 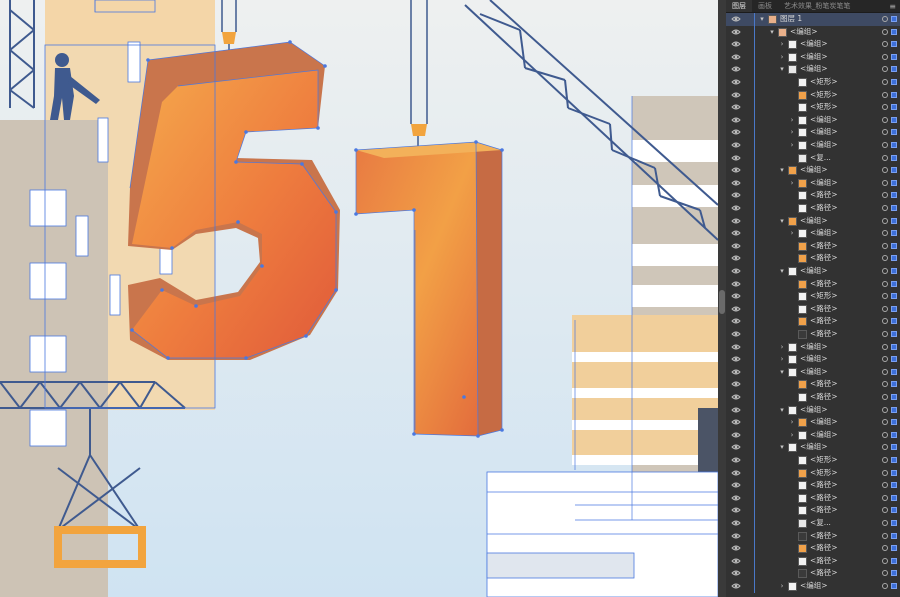 I want to click on layer-row: ▾ 图层 1, so click(x=813, y=19).